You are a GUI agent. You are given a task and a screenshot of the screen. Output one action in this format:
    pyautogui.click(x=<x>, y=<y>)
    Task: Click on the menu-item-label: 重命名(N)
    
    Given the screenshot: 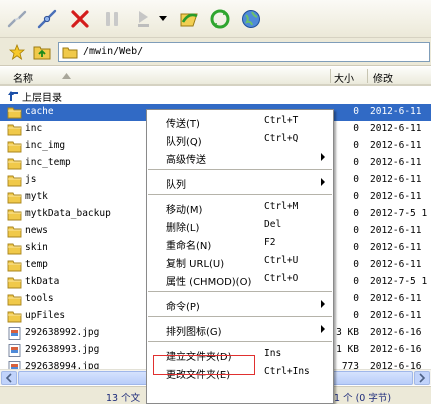 What is the action you would take?
    pyautogui.click(x=189, y=246)
    